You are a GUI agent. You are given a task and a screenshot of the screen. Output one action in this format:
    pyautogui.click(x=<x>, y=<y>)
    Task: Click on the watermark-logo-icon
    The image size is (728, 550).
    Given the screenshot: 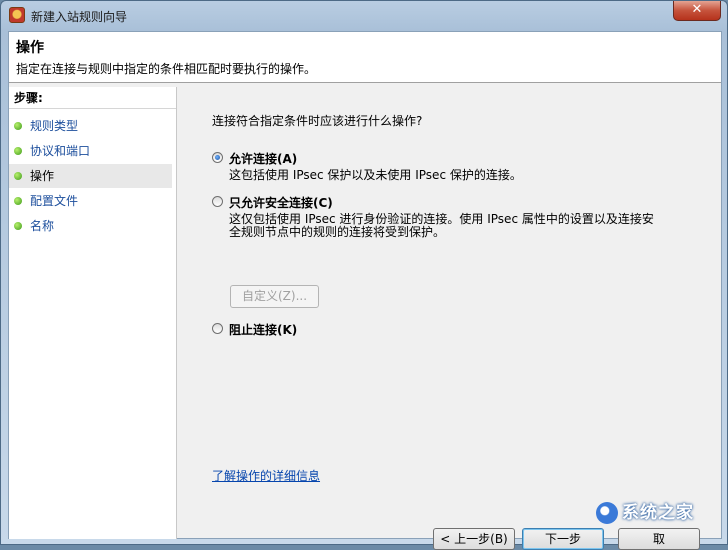 What is the action you would take?
    pyautogui.click(x=607, y=513)
    